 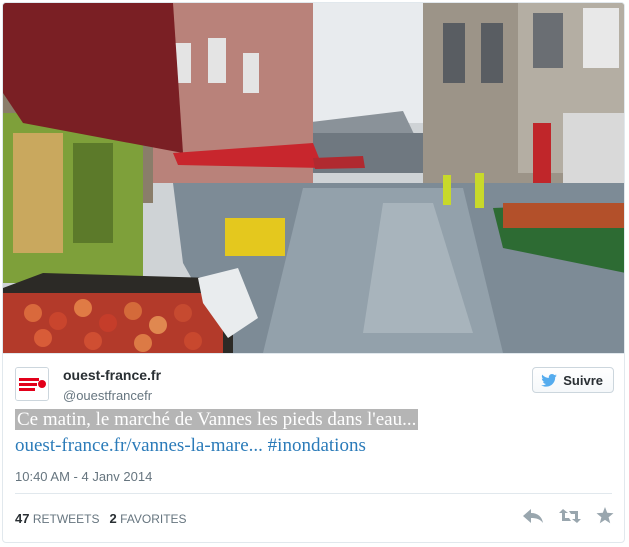 I want to click on tweet-actions, so click(x=568, y=518).